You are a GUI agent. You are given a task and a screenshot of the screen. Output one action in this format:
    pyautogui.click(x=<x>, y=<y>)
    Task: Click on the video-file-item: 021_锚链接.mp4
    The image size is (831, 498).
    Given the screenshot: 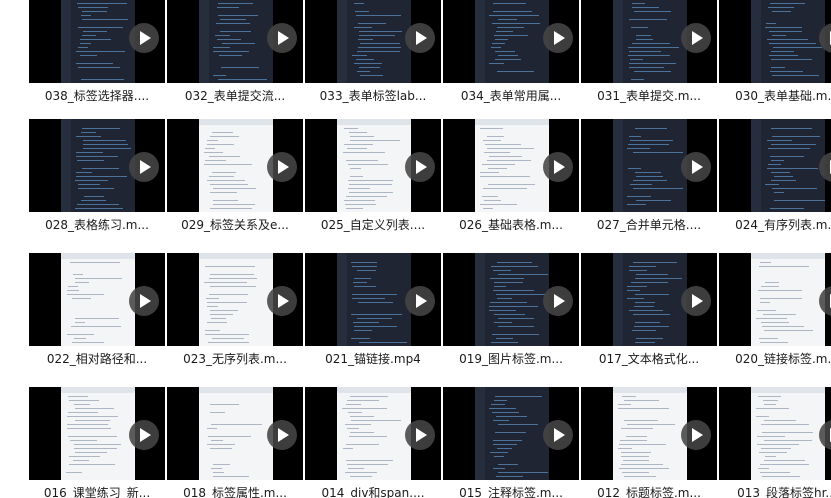 What is the action you would take?
    pyautogui.click(x=373, y=313)
    